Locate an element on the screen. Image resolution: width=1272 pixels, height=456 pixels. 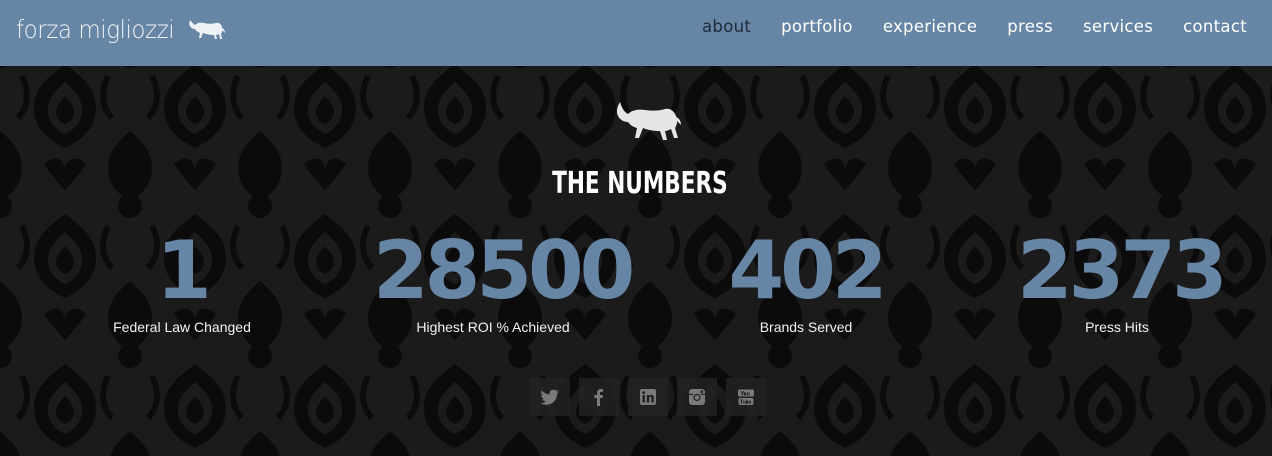
stat-value: 2373 is located at coordinates (1122, 270).